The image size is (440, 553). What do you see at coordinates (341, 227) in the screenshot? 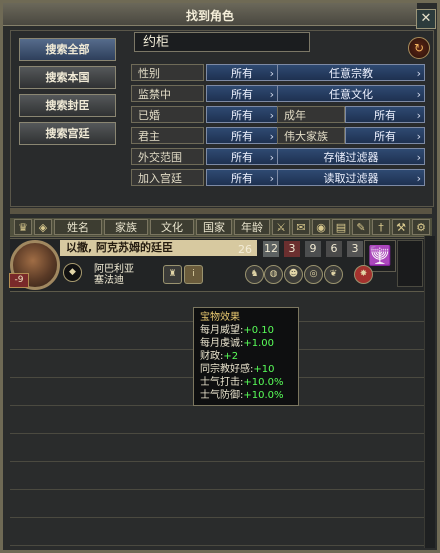
I see `book-icon: ▤` at bounding box center [341, 227].